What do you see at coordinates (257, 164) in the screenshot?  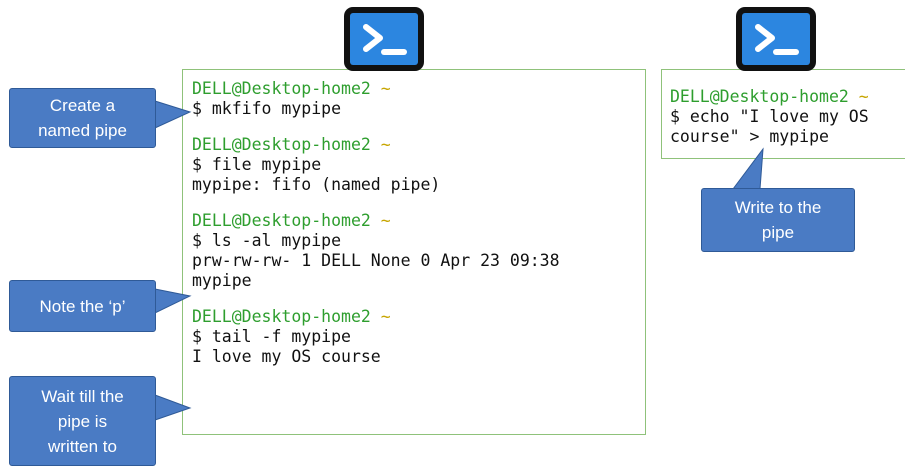 I see `command-line: $ file mypipe` at bounding box center [257, 164].